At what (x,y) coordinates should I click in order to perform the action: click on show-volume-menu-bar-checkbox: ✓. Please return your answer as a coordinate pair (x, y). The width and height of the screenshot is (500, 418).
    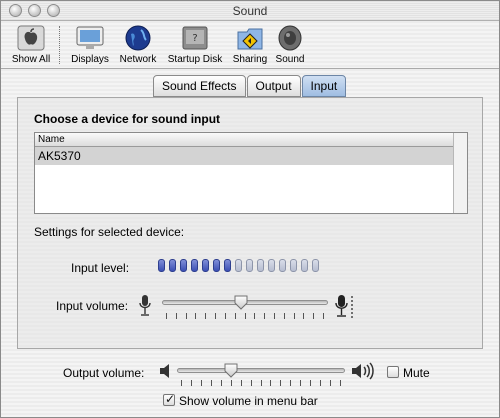
    Looking at the image, I should click on (169, 399).